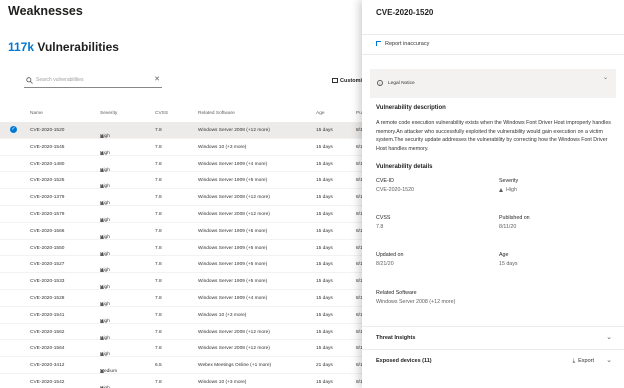  What do you see at coordinates (21, 47) in the screenshot?
I see `vulnerability-count: 117k` at bounding box center [21, 47].